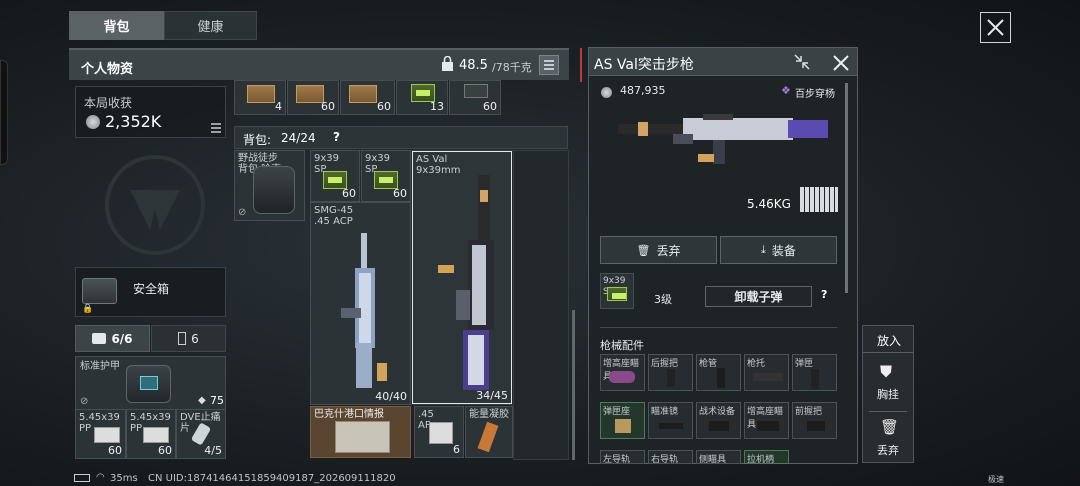 The image size is (1080, 486). I want to click on collapse-icon, so click(802, 62).